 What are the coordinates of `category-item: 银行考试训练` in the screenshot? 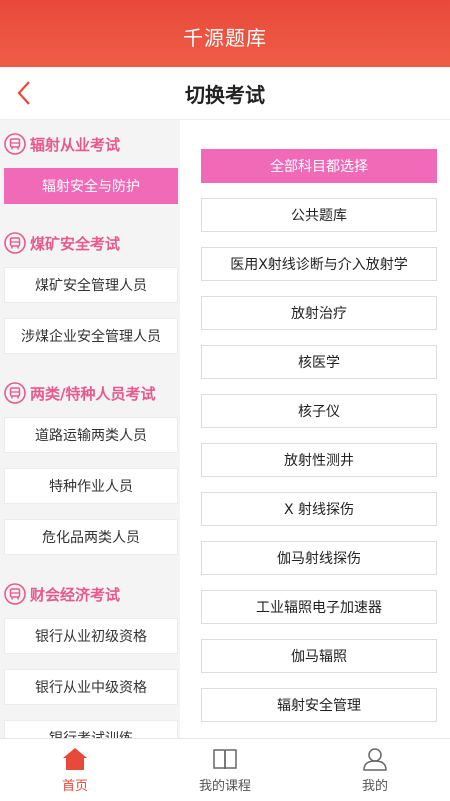 It's located at (91, 729).